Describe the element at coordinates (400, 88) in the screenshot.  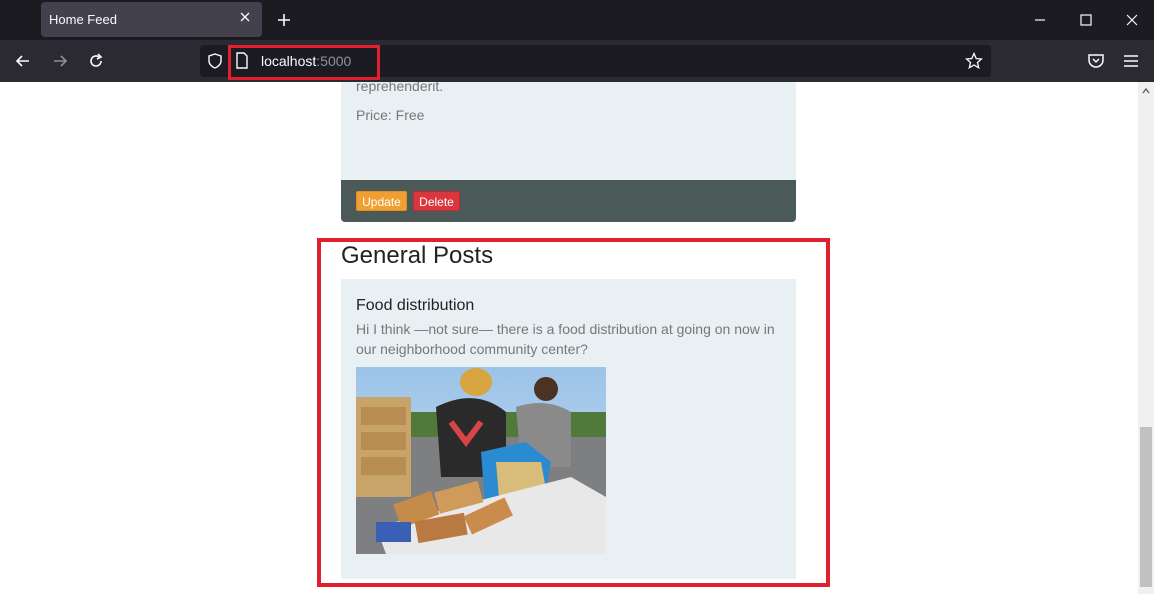
I see `listing-description: reprehenderit.` at that location.